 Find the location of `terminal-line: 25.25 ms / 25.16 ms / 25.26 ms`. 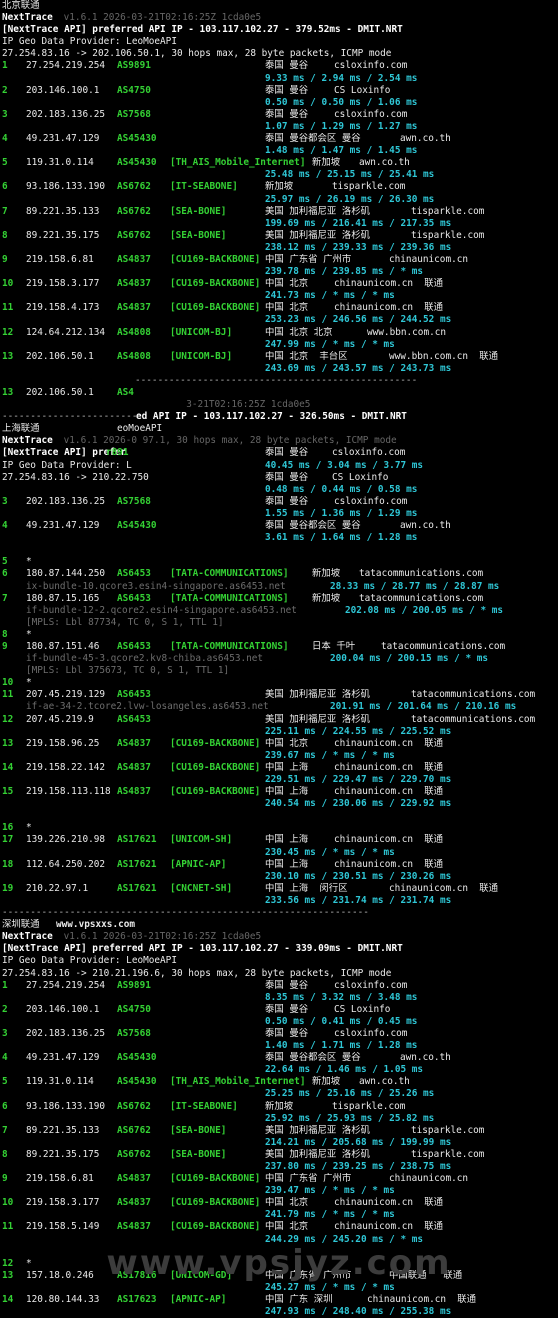

terminal-line: 25.25 ms / 25.16 ms / 25.26 ms is located at coordinates (279, 1094).